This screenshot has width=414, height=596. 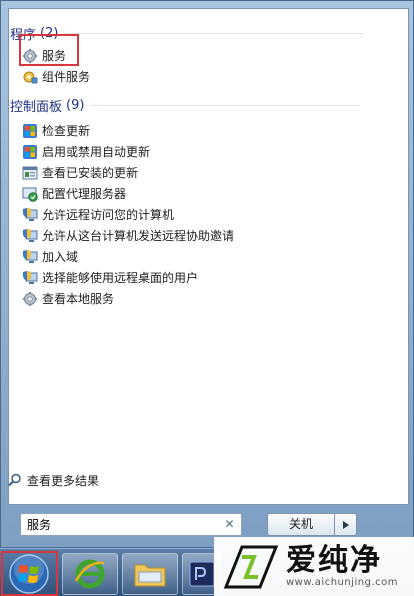 I want to click on result-label: 检查更新, so click(x=66, y=131).